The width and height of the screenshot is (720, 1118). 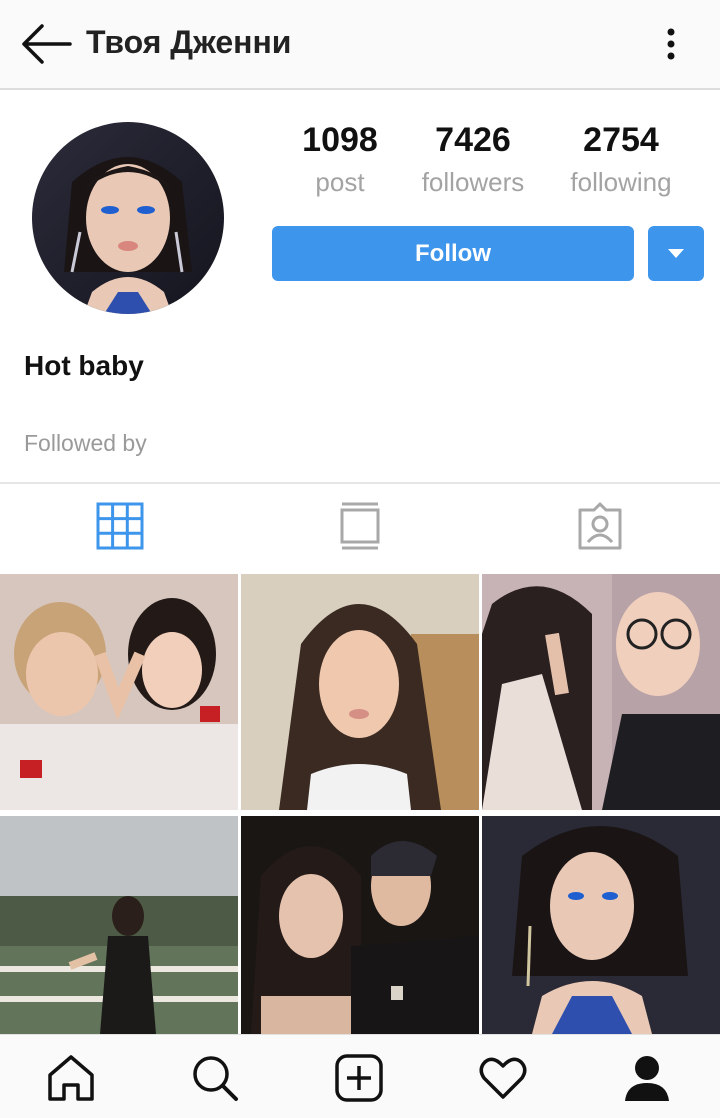 I want to click on tab-feed, so click(x=360, y=526).